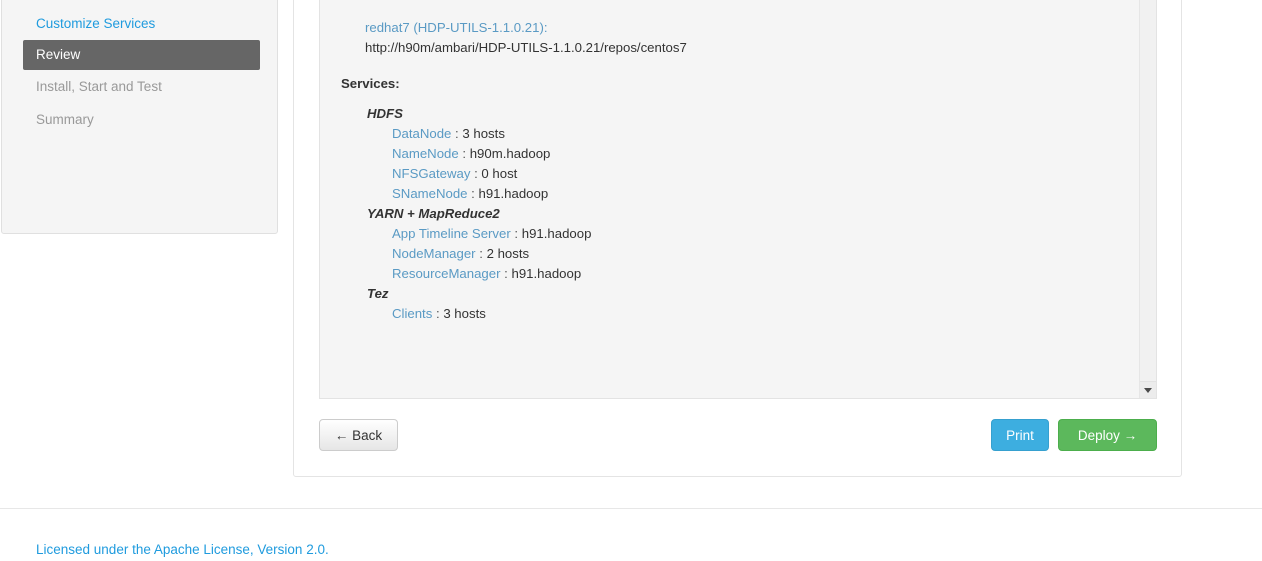 The width and height of the screenshot is (1262, 561). I want to click on component-name: NFSGateway, so click(431, 173).